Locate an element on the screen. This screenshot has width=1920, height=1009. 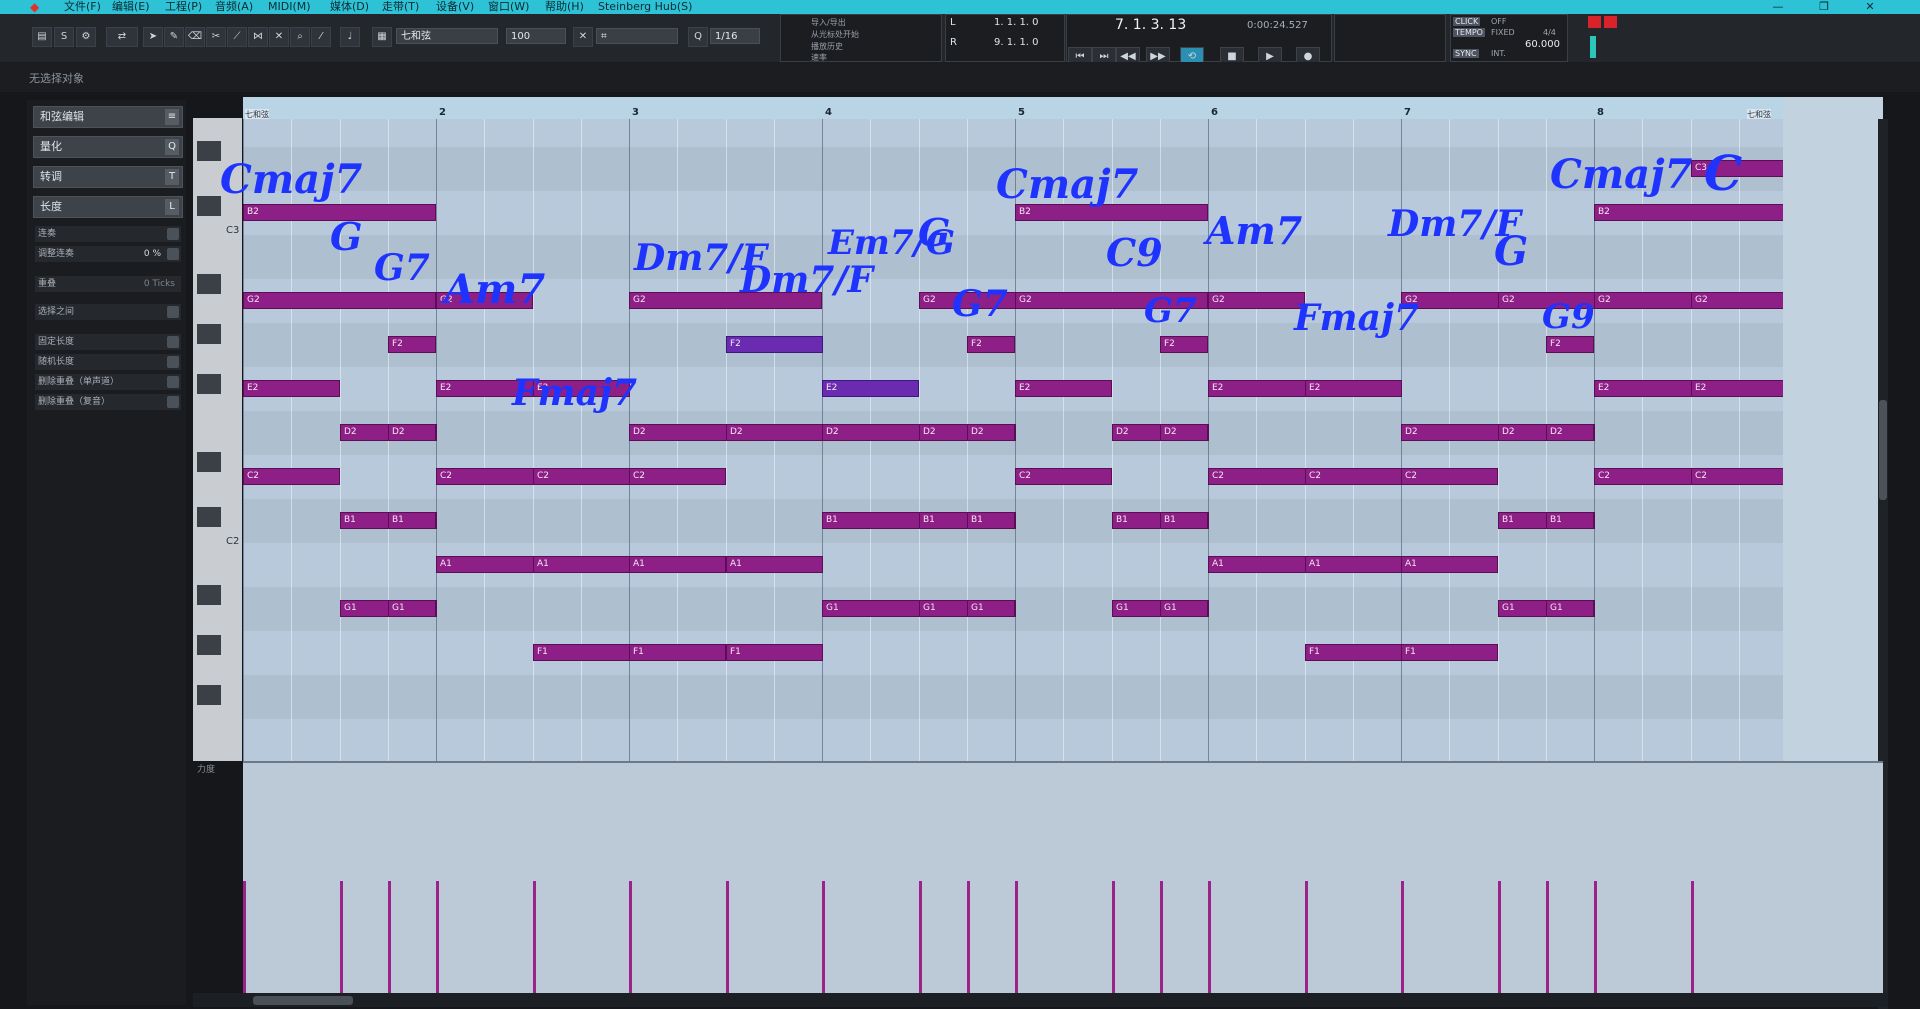
right-locator-value: 9. 1. 1. 0 is located at coordinates (1016, 42).